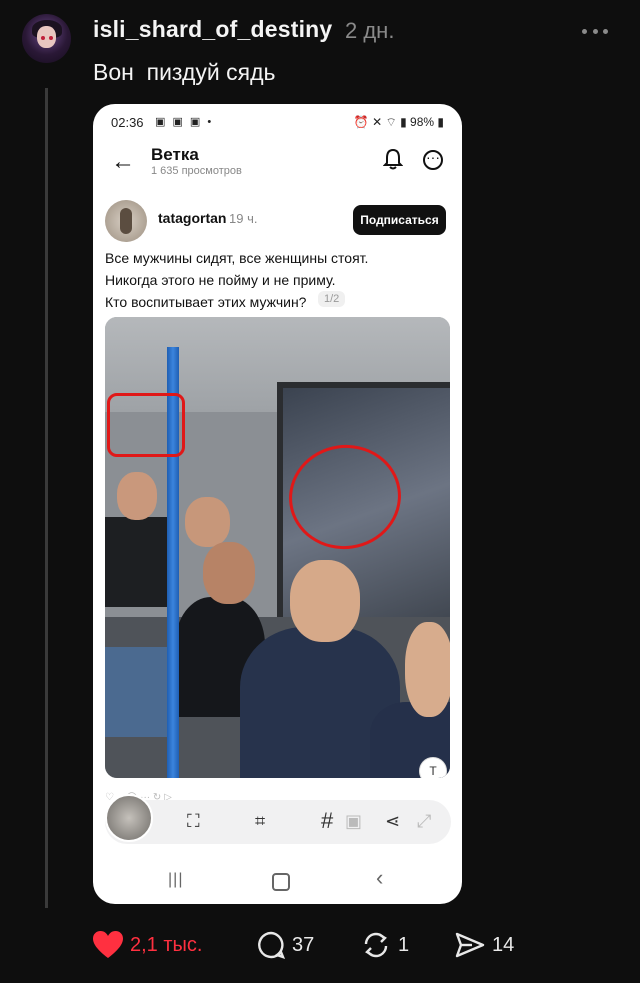 The height and width of the screenshot is (983, 640). I want to click on status-bar: 02:36 ▣ ▣ ▣ • ⏰ ✕ ⌔ ▮ 98% ▮, so click(277, 122).